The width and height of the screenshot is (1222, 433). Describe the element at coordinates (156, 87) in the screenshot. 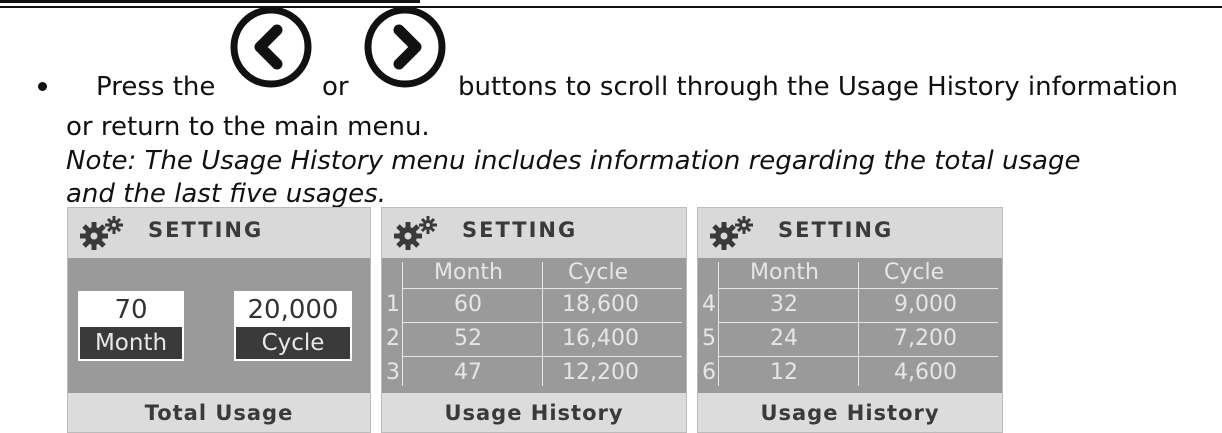

I see `press-the-text: Press the` at that location.